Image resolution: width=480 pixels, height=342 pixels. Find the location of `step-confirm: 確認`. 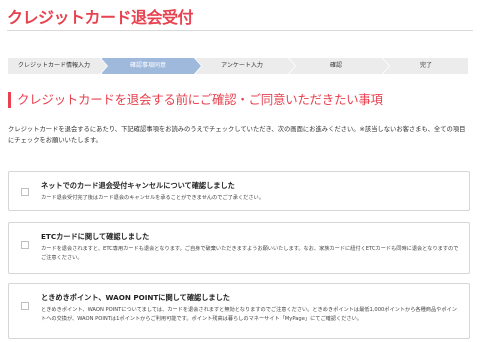

step-confirm: 確認 is located at coordinates (340, 66).